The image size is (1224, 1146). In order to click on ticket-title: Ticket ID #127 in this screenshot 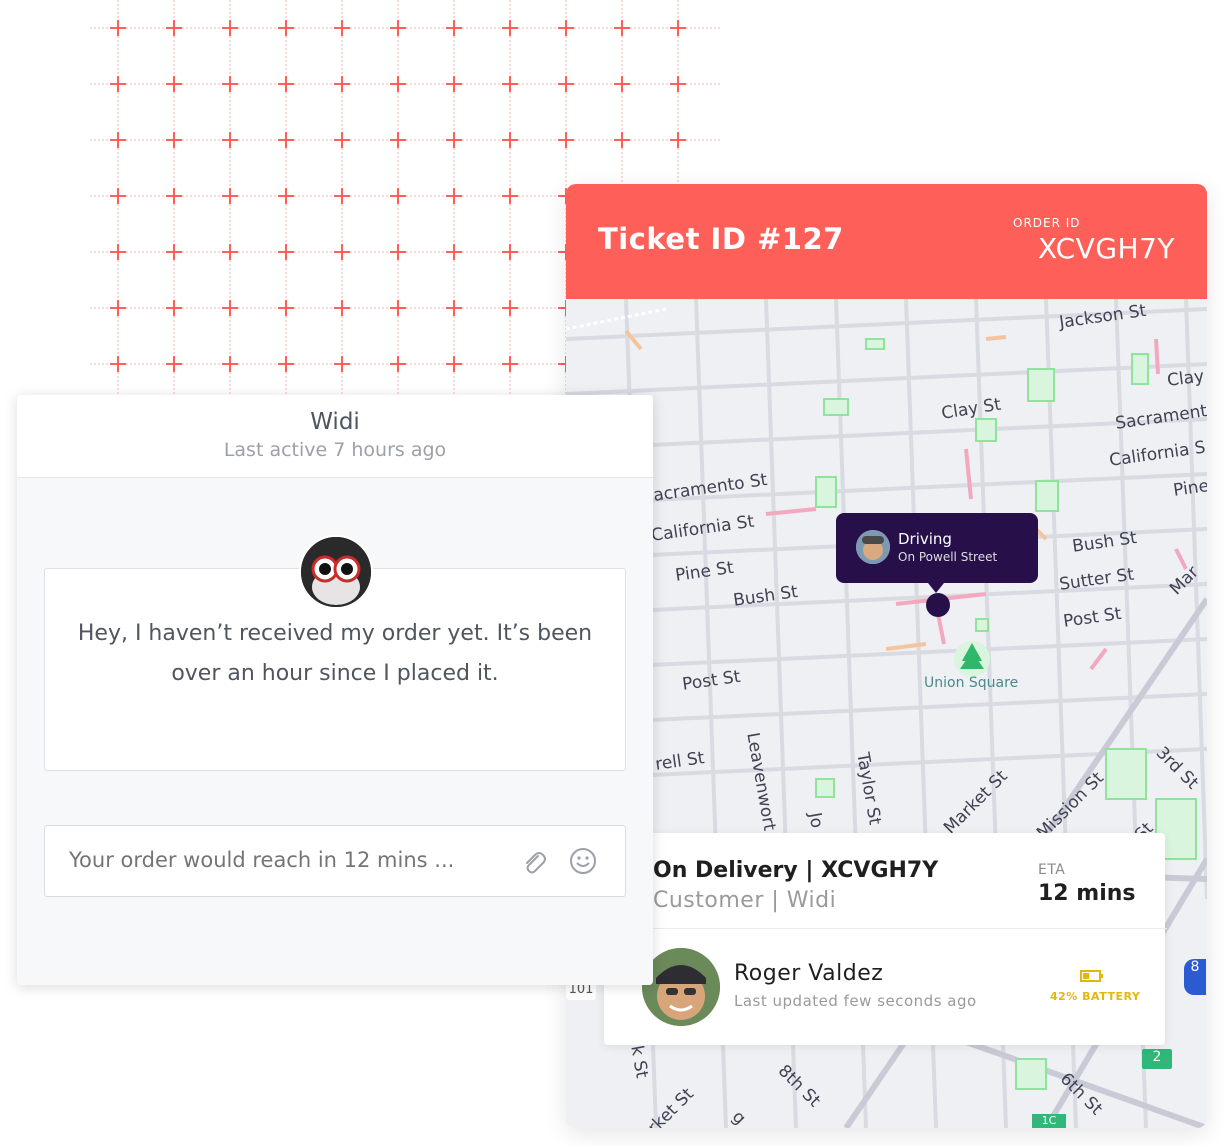, I will do `click(721, 239)`.